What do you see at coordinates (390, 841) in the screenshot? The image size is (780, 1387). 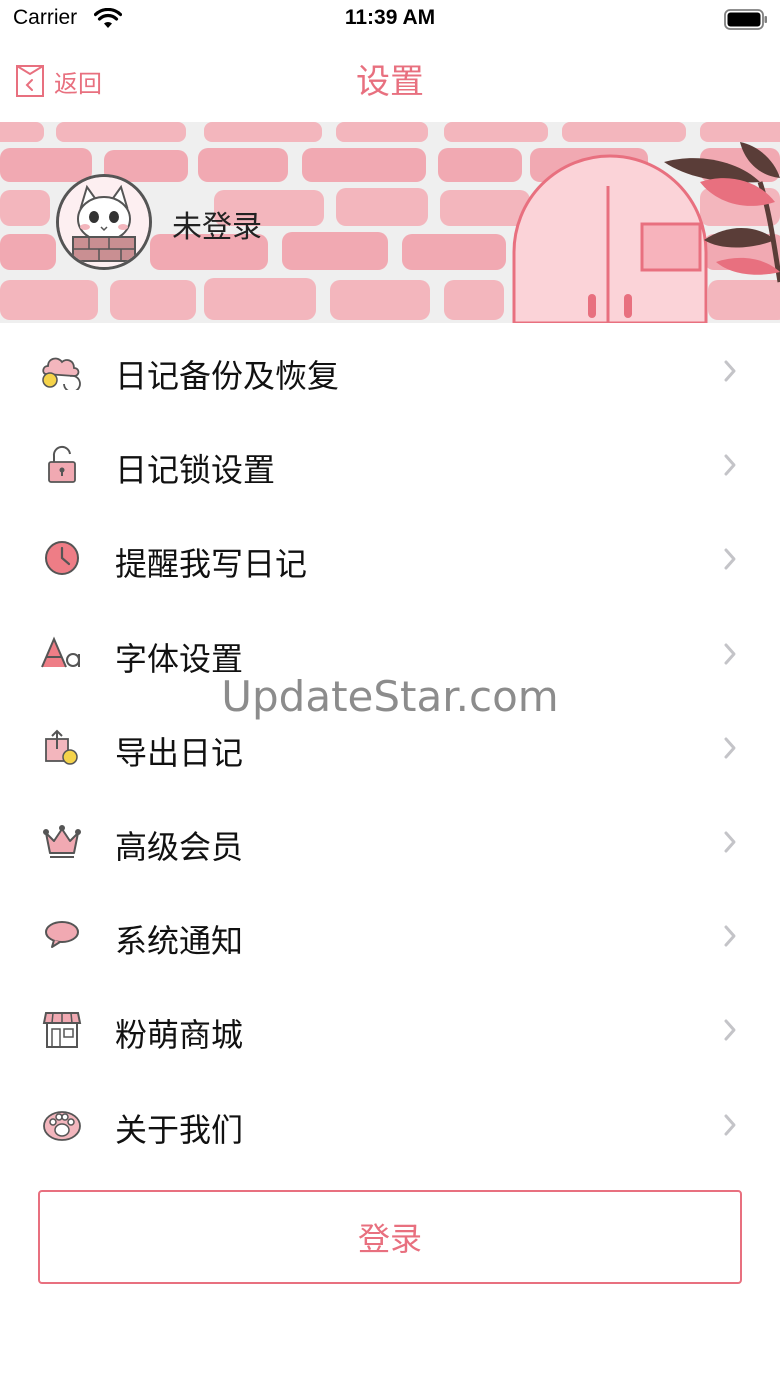 I see `menu-item-vip: 高级会员` at bounding box center [390, 841].